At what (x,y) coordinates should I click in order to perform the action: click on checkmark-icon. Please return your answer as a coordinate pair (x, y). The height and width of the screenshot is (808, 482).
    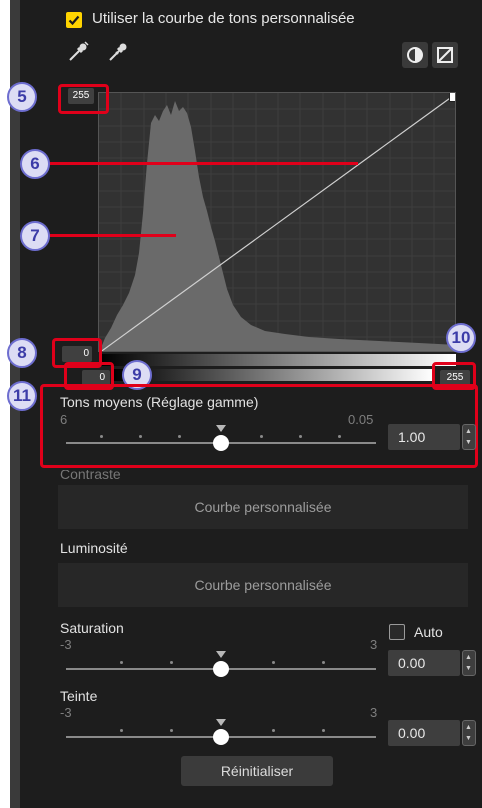
    Looking at the image, I should click on (74, 20).